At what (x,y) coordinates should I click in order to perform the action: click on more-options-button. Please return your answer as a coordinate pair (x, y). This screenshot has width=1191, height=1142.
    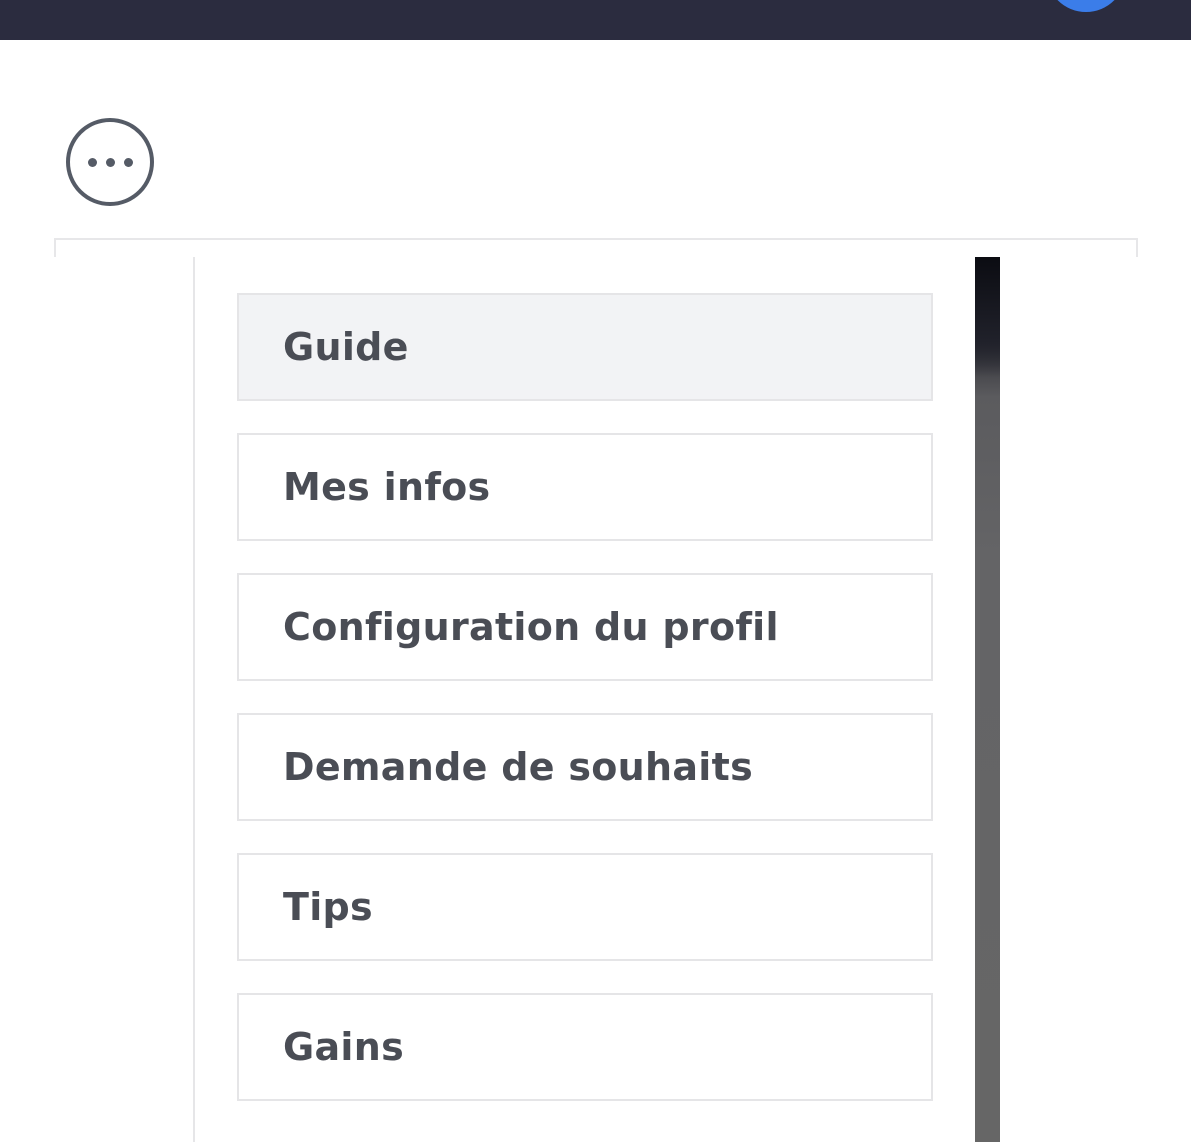
    Looking at the image, I should click on (110, 162).